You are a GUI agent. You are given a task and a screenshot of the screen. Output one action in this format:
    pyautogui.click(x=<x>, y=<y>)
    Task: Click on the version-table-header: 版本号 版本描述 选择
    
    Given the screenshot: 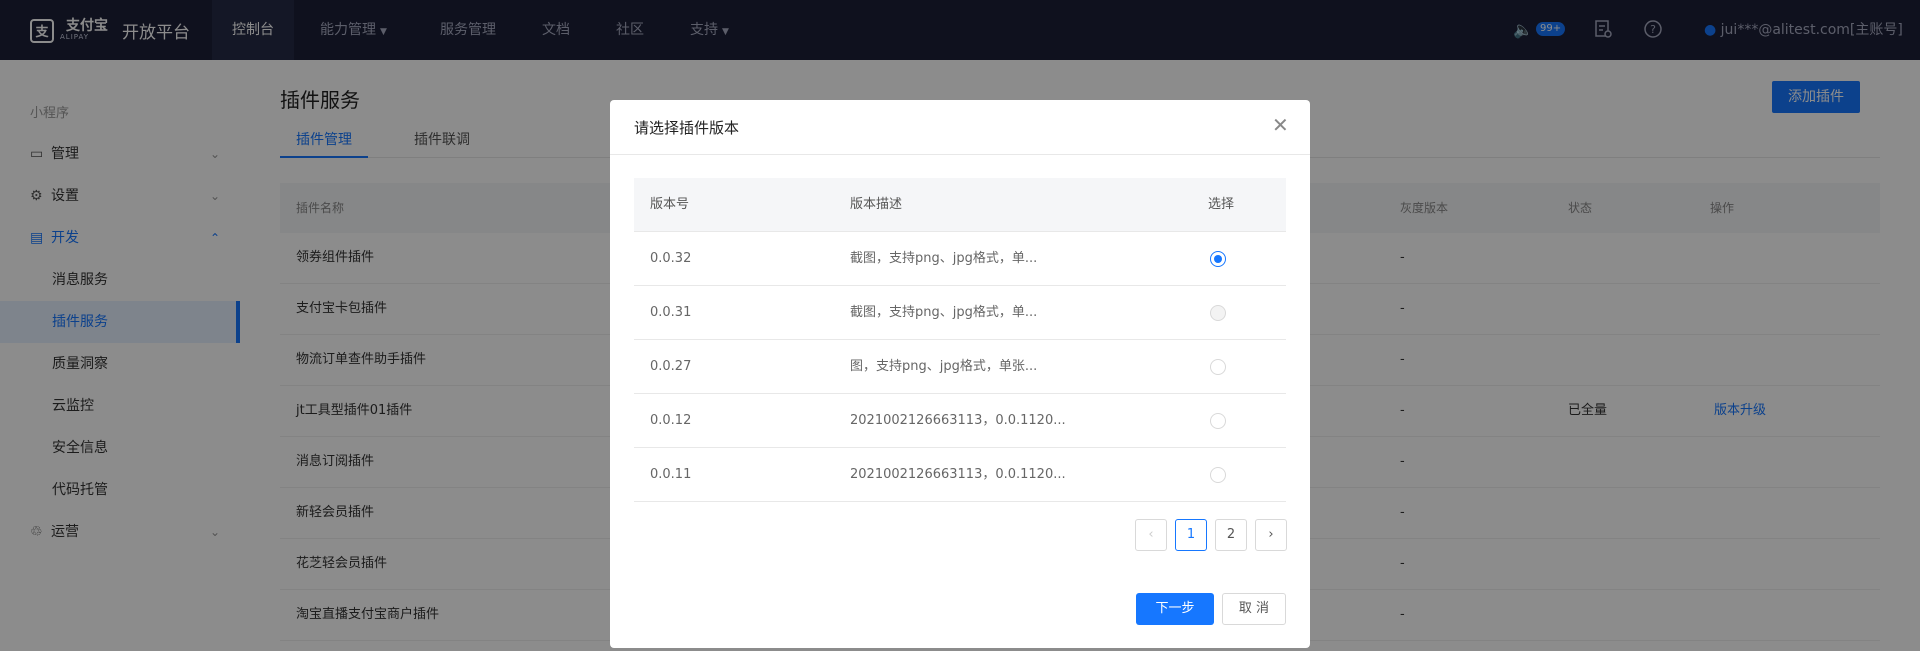 What is the action you would take?
    pyautogui.click(x=960, y=205)
    